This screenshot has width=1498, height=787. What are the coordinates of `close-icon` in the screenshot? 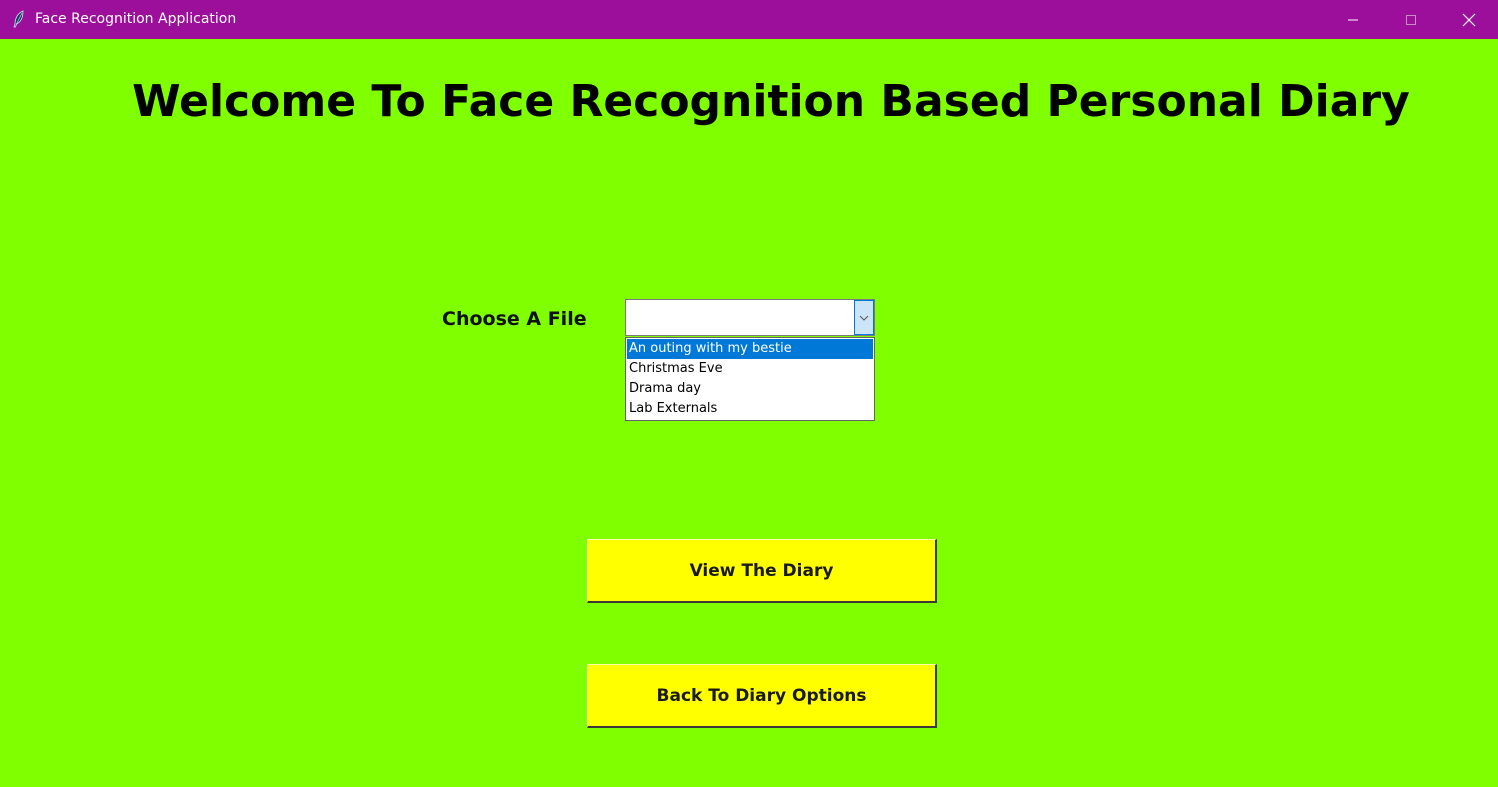 It's located at (1469, 19).